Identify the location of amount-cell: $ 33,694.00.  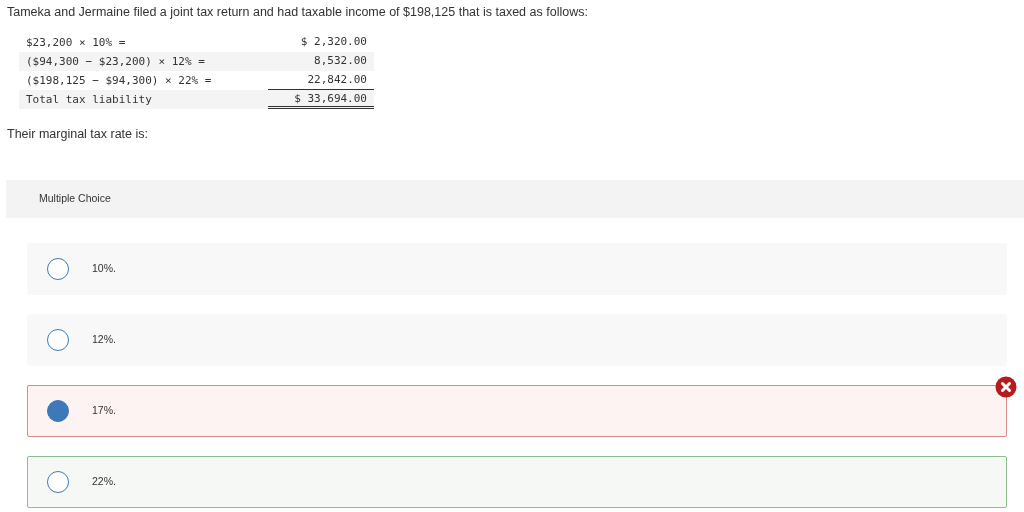
(321, 99).